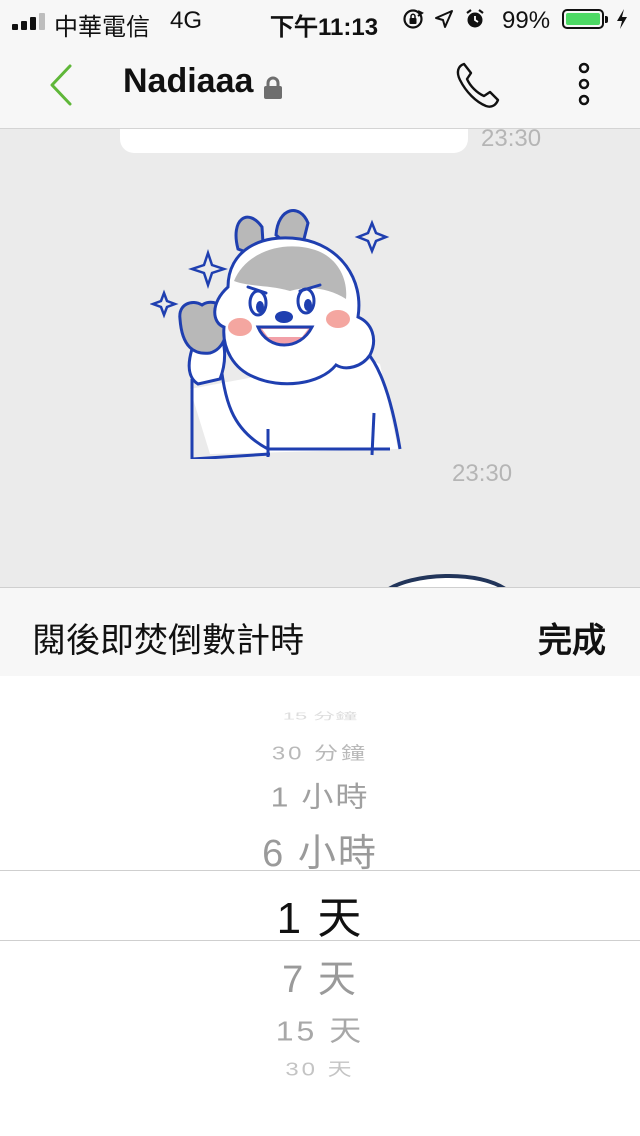 The width and height of the screenshot is (640, 1136). What do you see at coordinates (320, 975) in the screenshot?
I see `picker-option: 7 天` at bounding box center [320, 975].